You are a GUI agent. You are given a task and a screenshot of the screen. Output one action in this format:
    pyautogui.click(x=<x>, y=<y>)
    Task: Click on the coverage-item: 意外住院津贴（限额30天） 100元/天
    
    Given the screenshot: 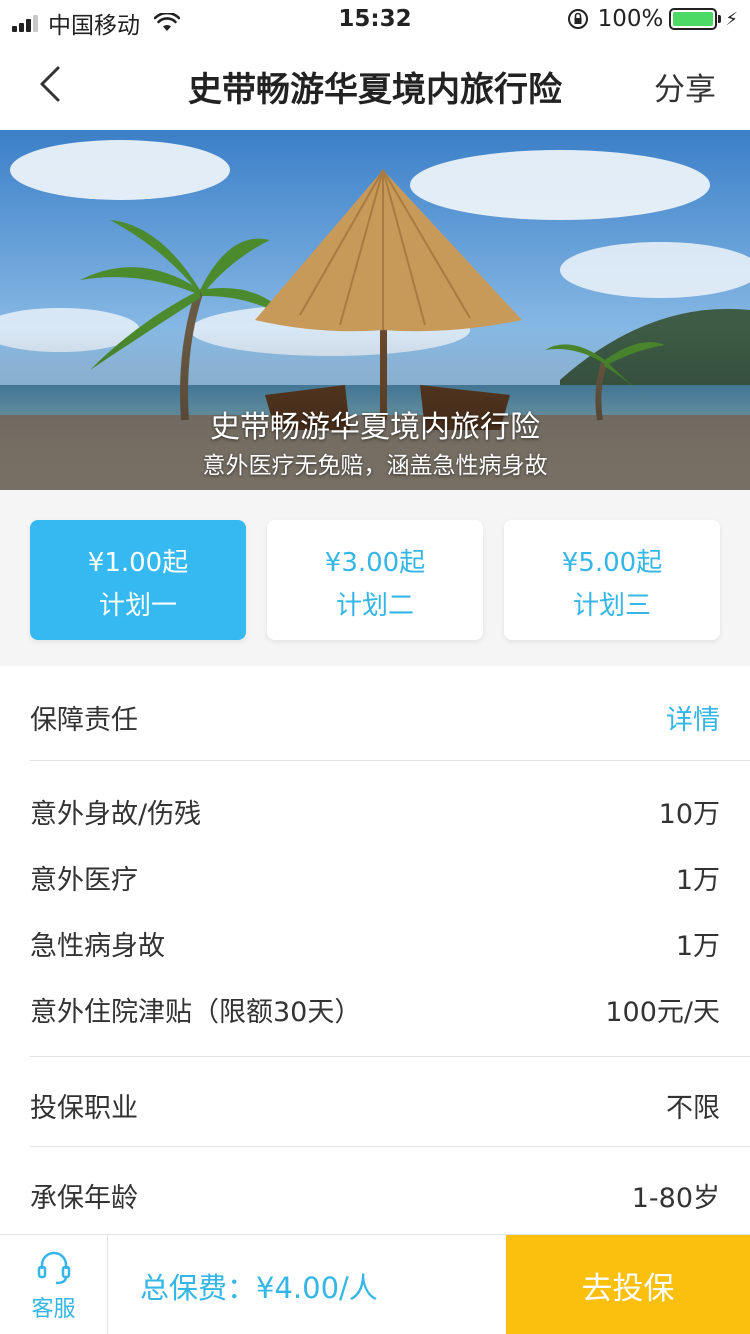 What is the action you would take?
    pyautogui.click(x=375, y=1009)
    